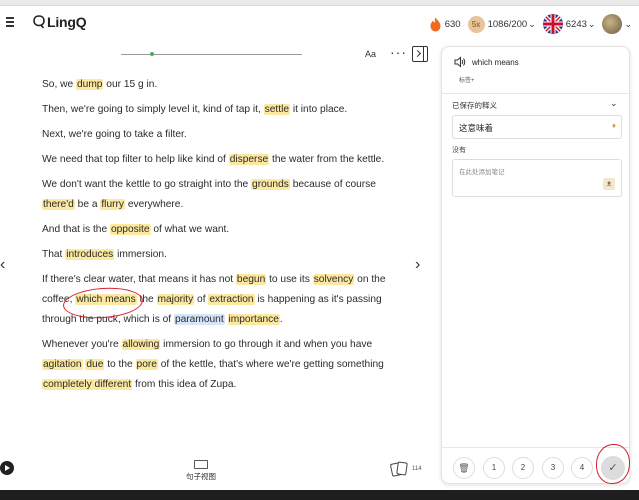 This screenshot has width=639, height=500. I want to click on lingq-word: due, so click(95, 364).